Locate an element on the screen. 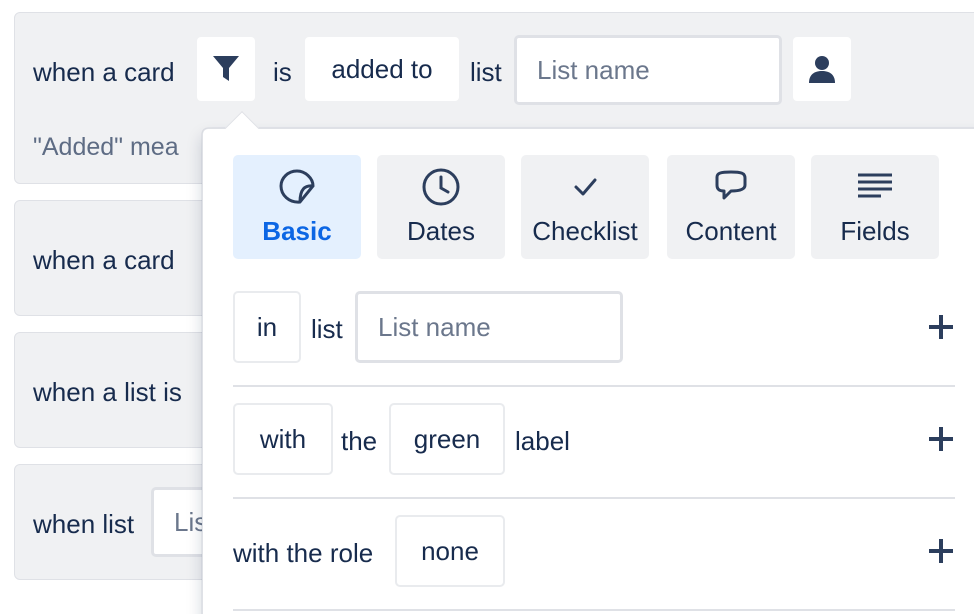 The image size is (974, 614). filter-icon is located at coordinates (226, 68).